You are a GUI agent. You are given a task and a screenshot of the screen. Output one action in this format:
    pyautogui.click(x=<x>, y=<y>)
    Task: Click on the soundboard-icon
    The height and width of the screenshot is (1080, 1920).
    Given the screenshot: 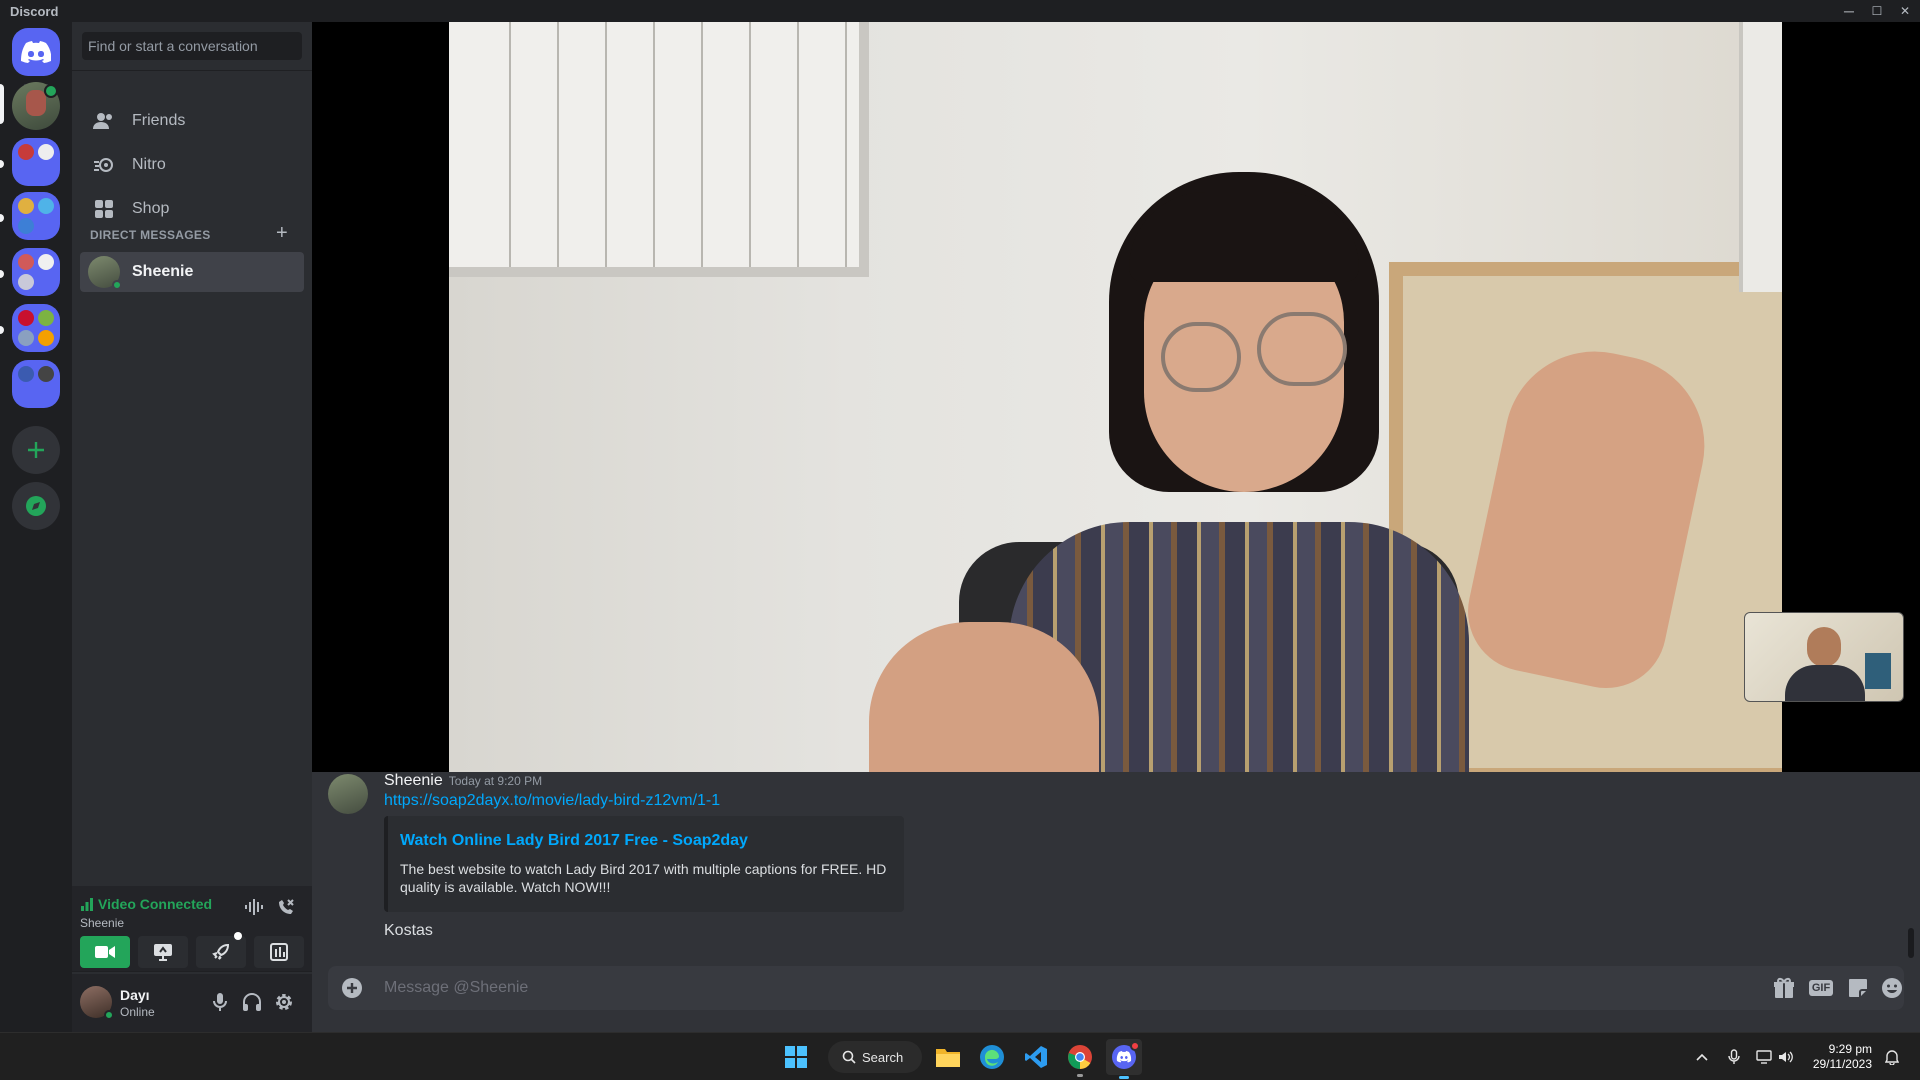 What is the action you would take?
    pyautogui.click(x=279, y=952)
    